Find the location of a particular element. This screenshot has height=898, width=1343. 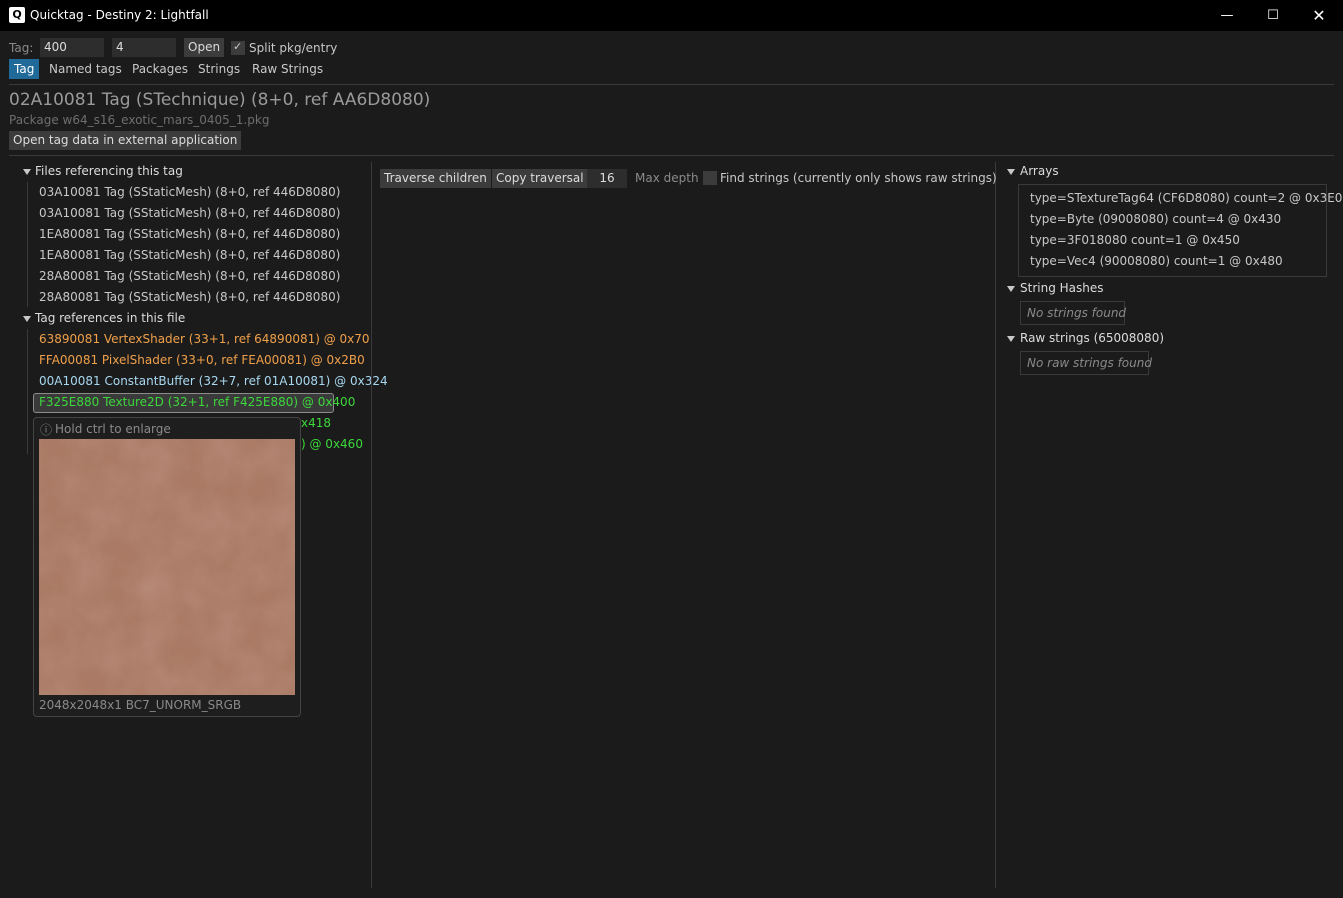

split-checkbox is located at coordinates (238, 47).